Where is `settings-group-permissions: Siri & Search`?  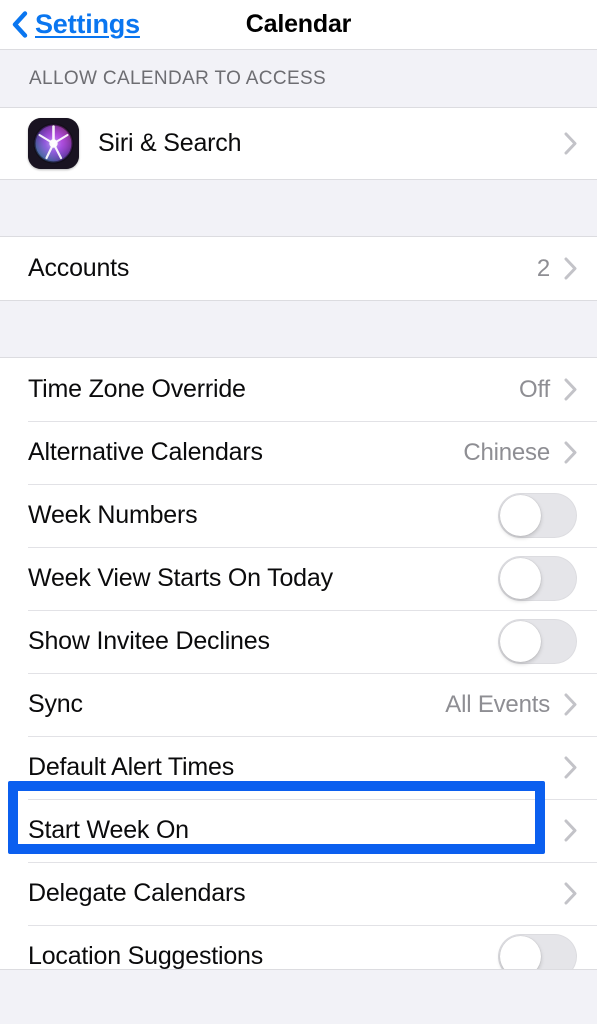 settings-group-permissions: Siri & Search is located at coordinates (298, 143).